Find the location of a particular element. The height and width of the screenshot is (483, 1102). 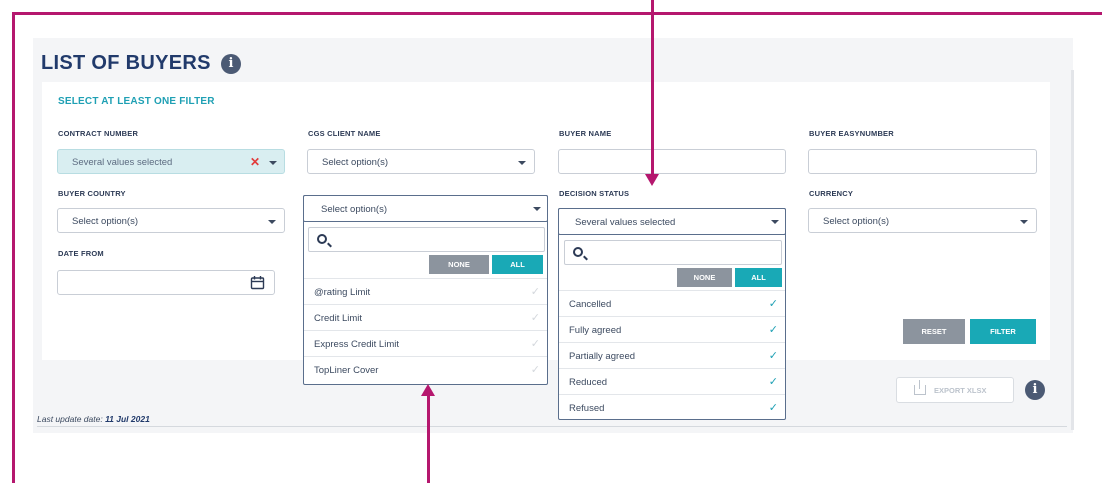

calendar-icon is located at coordinates (257, 282).